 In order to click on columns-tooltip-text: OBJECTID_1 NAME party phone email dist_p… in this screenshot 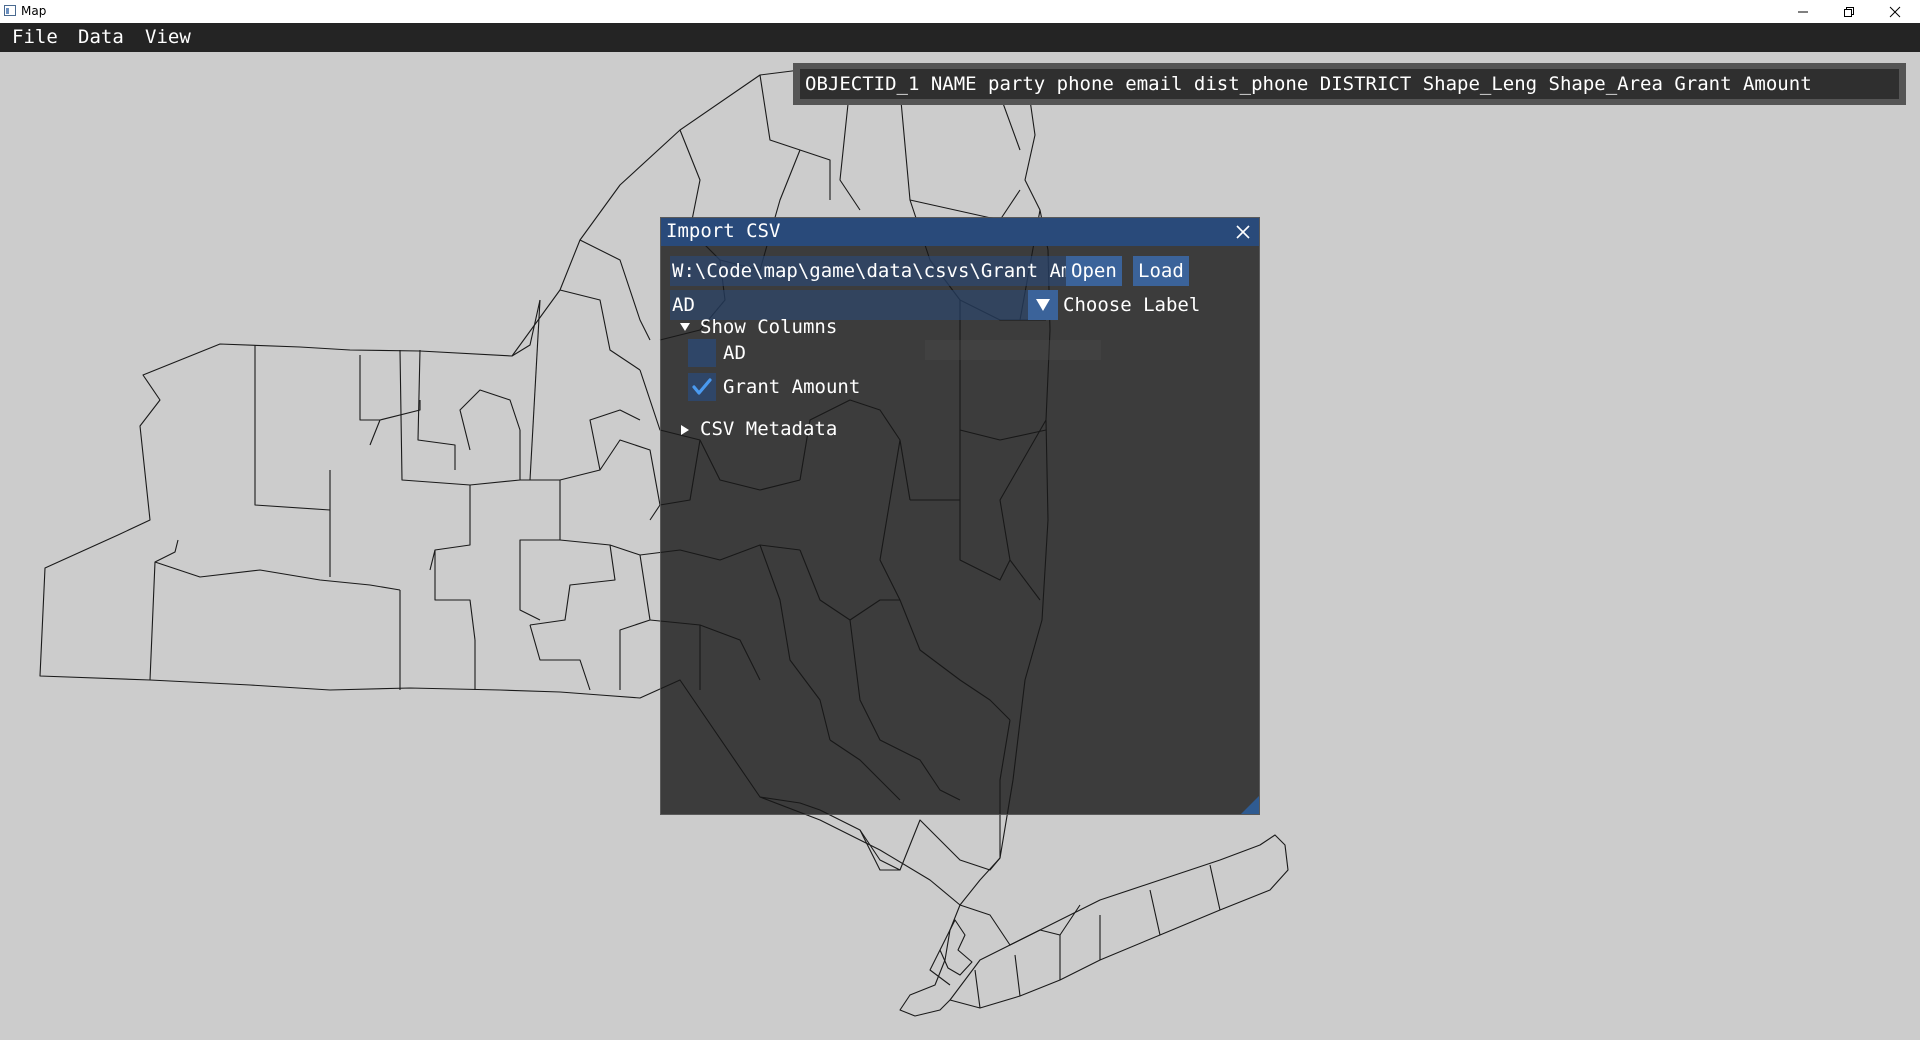, I will do `click(1349, 84)`.